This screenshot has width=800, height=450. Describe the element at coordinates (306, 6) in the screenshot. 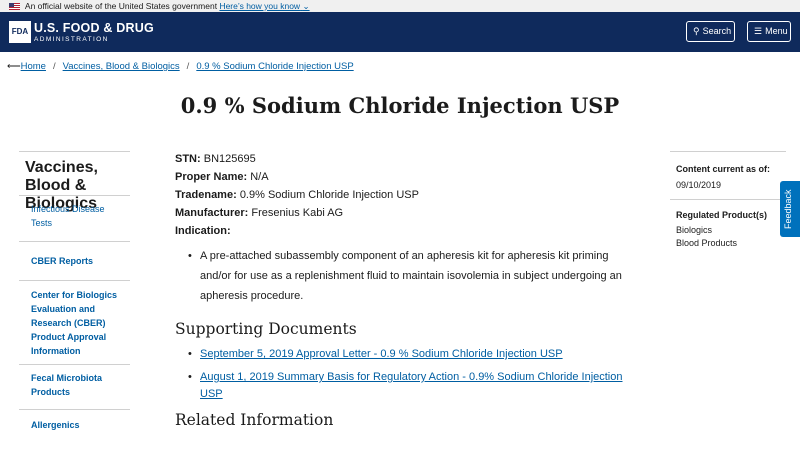

I see `chevron-down-icon: ⌄` at that location.